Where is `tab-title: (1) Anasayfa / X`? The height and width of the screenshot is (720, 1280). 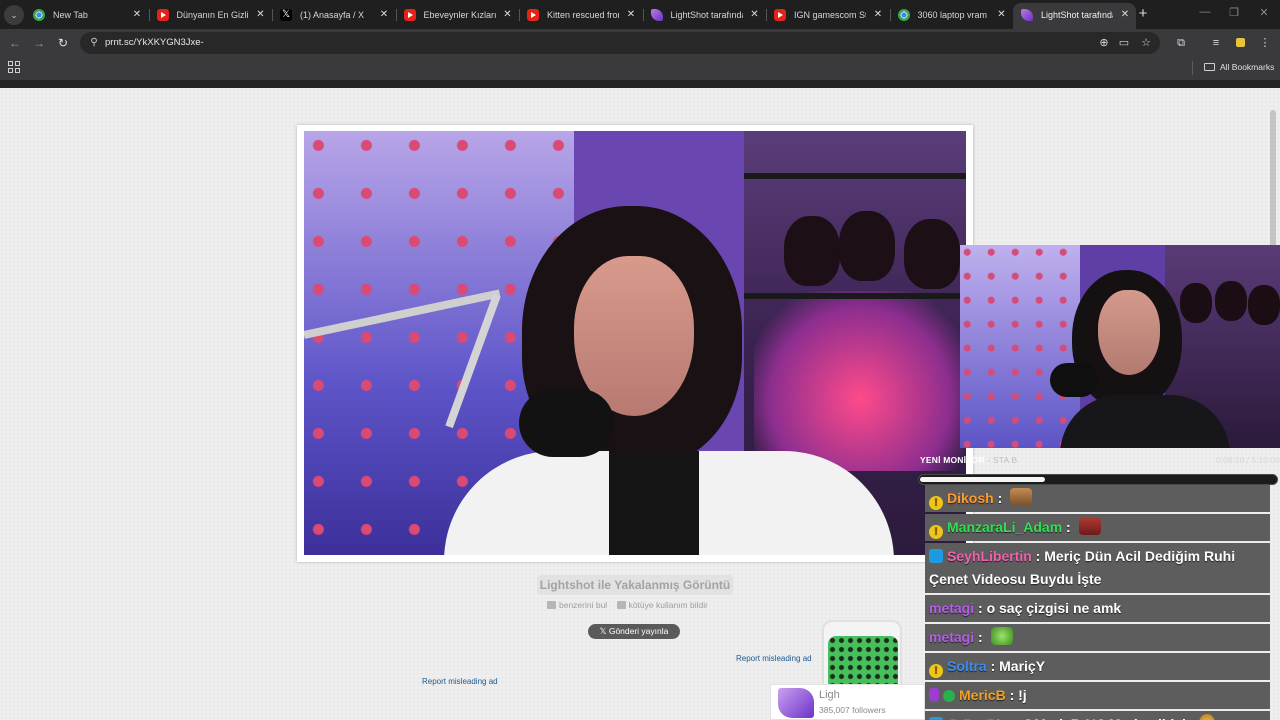 tab-title: (1) Anasayfa / X is located at coordinates (332, 15).